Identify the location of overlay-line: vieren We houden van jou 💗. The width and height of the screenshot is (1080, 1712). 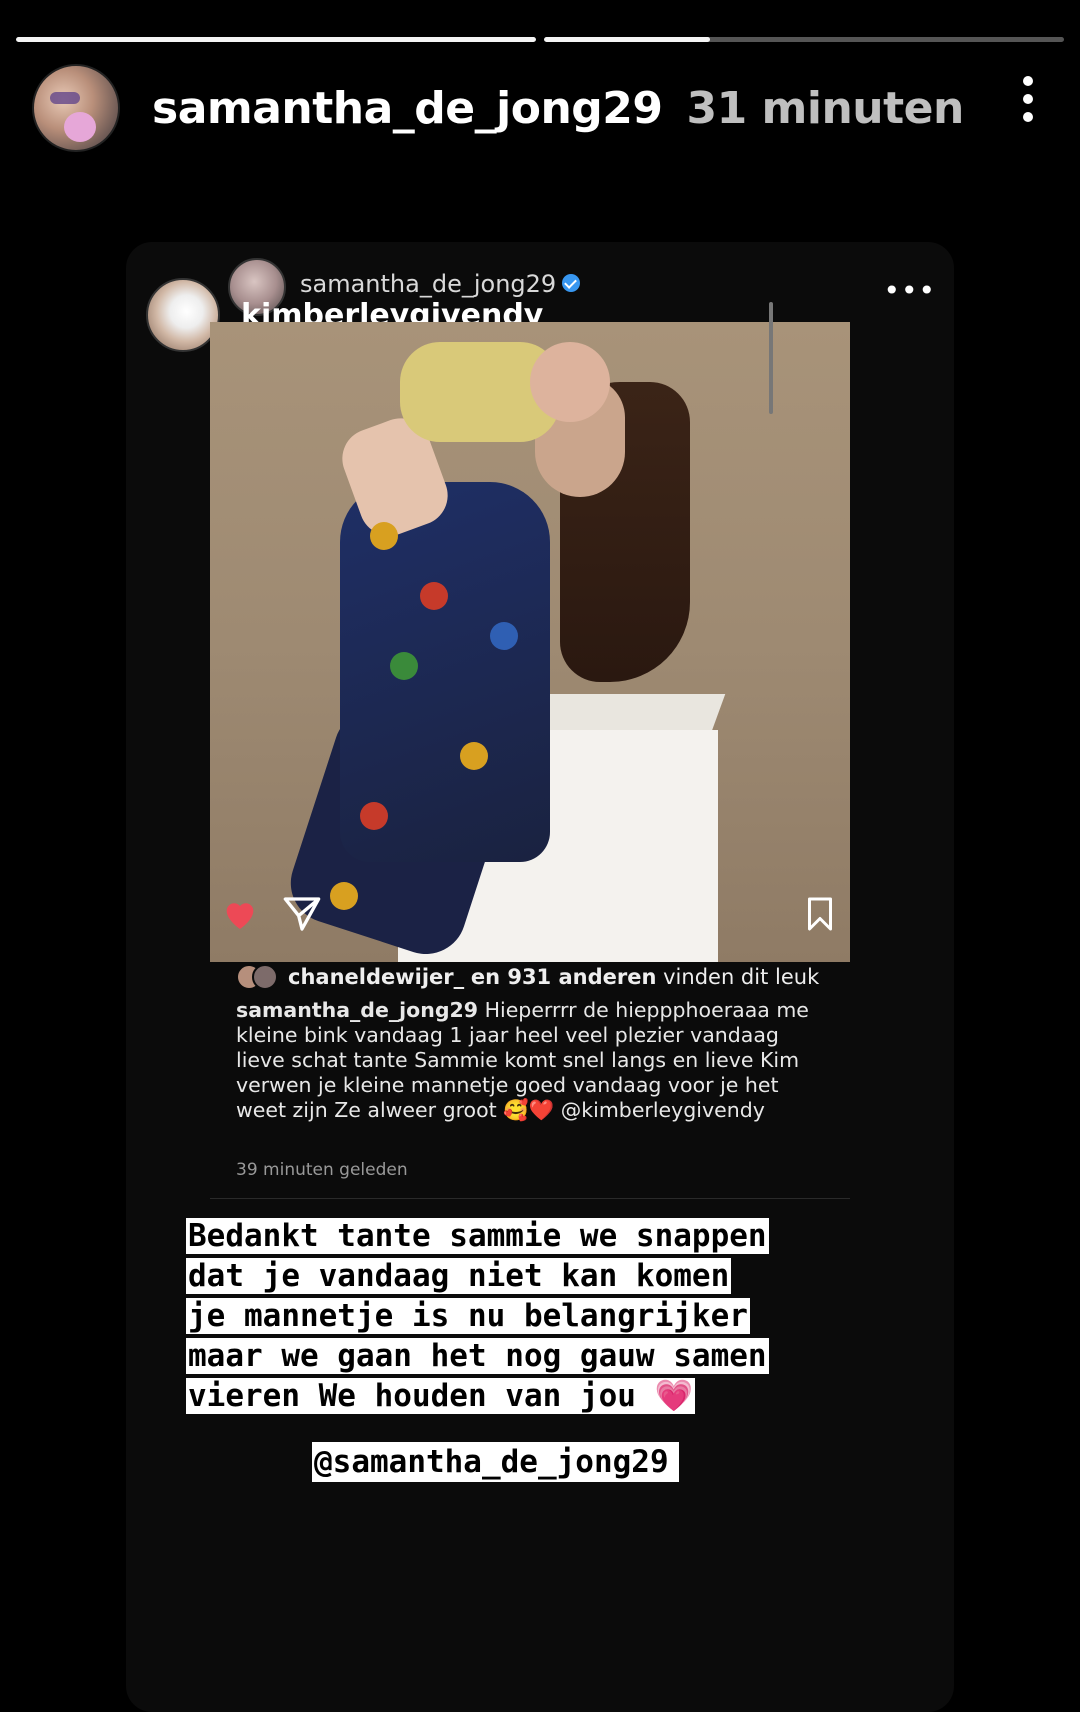
(441, 1396).